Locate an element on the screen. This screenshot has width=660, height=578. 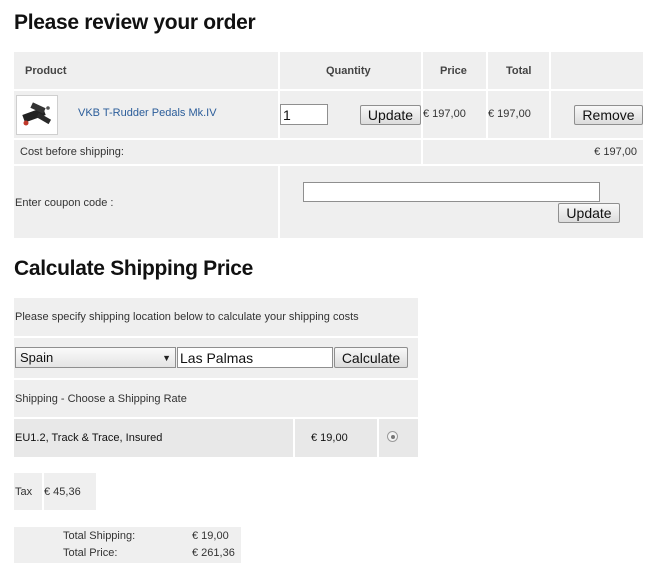
shipping-rate-name-cell: EU1.2, Track & Trace, Insured is located at coordinates (153, 438).